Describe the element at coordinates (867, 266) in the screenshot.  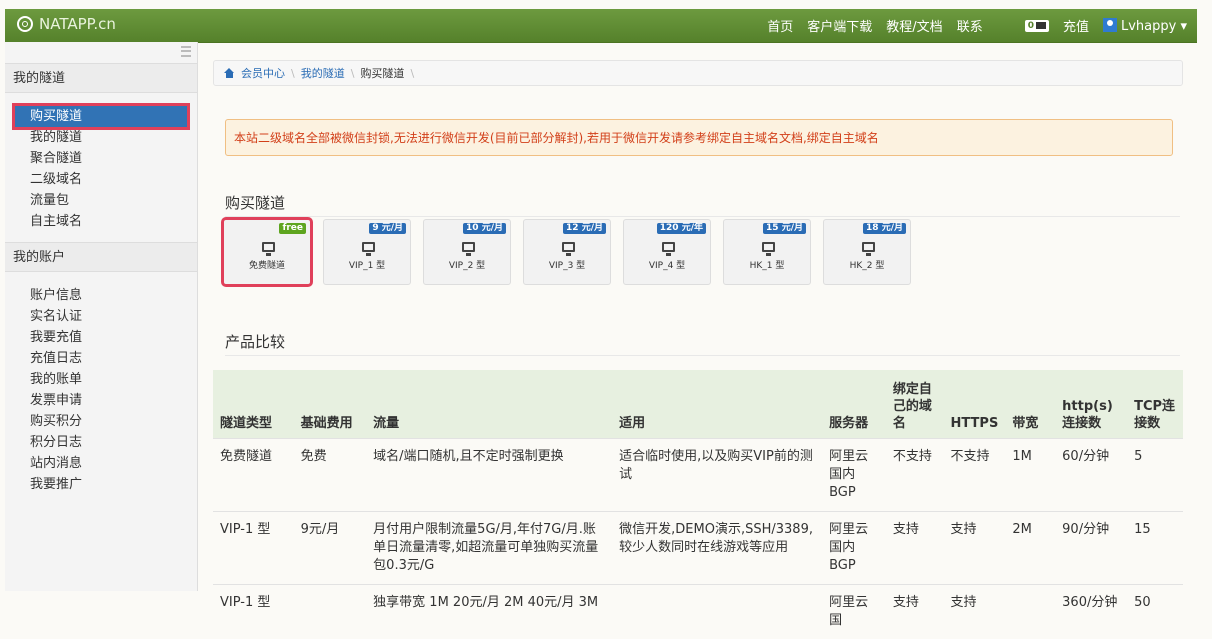
I see `tile-label: HK_2 型` at that location.